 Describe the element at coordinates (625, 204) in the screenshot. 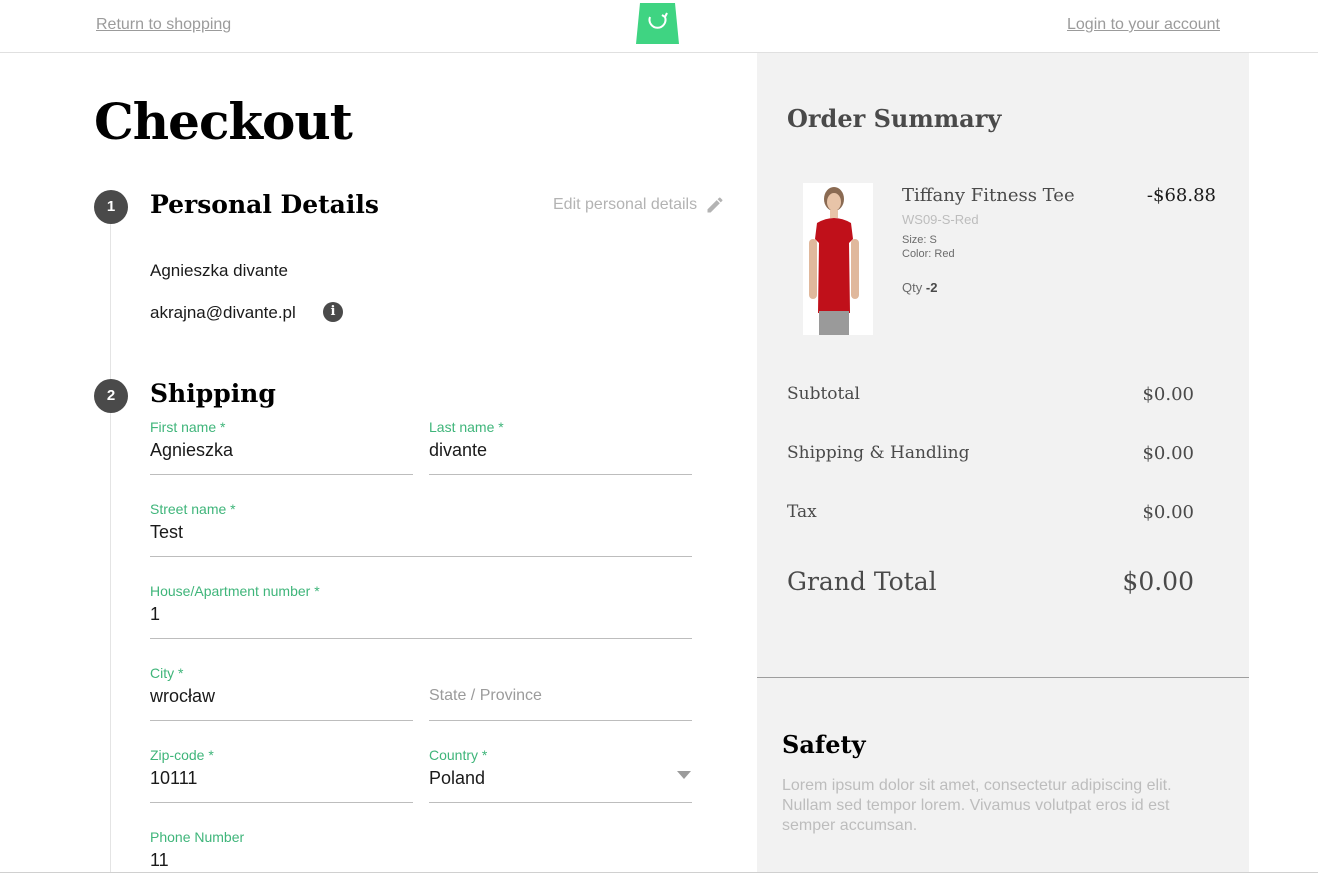

I see `edit-personal-details-label: Edit personal details` at that location.